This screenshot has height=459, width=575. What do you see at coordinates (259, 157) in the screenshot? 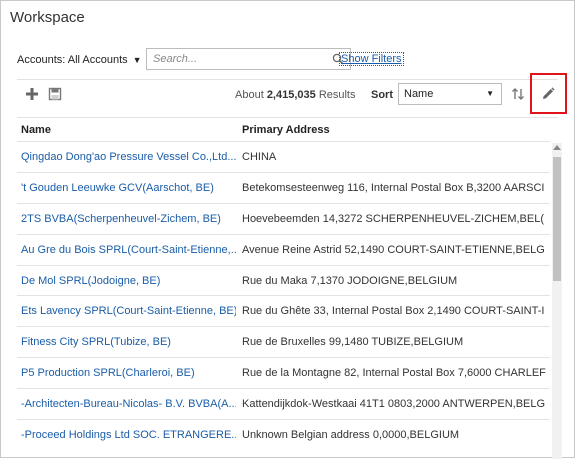
I see `primary-address: CHINA` at bounding box center [259, 157].